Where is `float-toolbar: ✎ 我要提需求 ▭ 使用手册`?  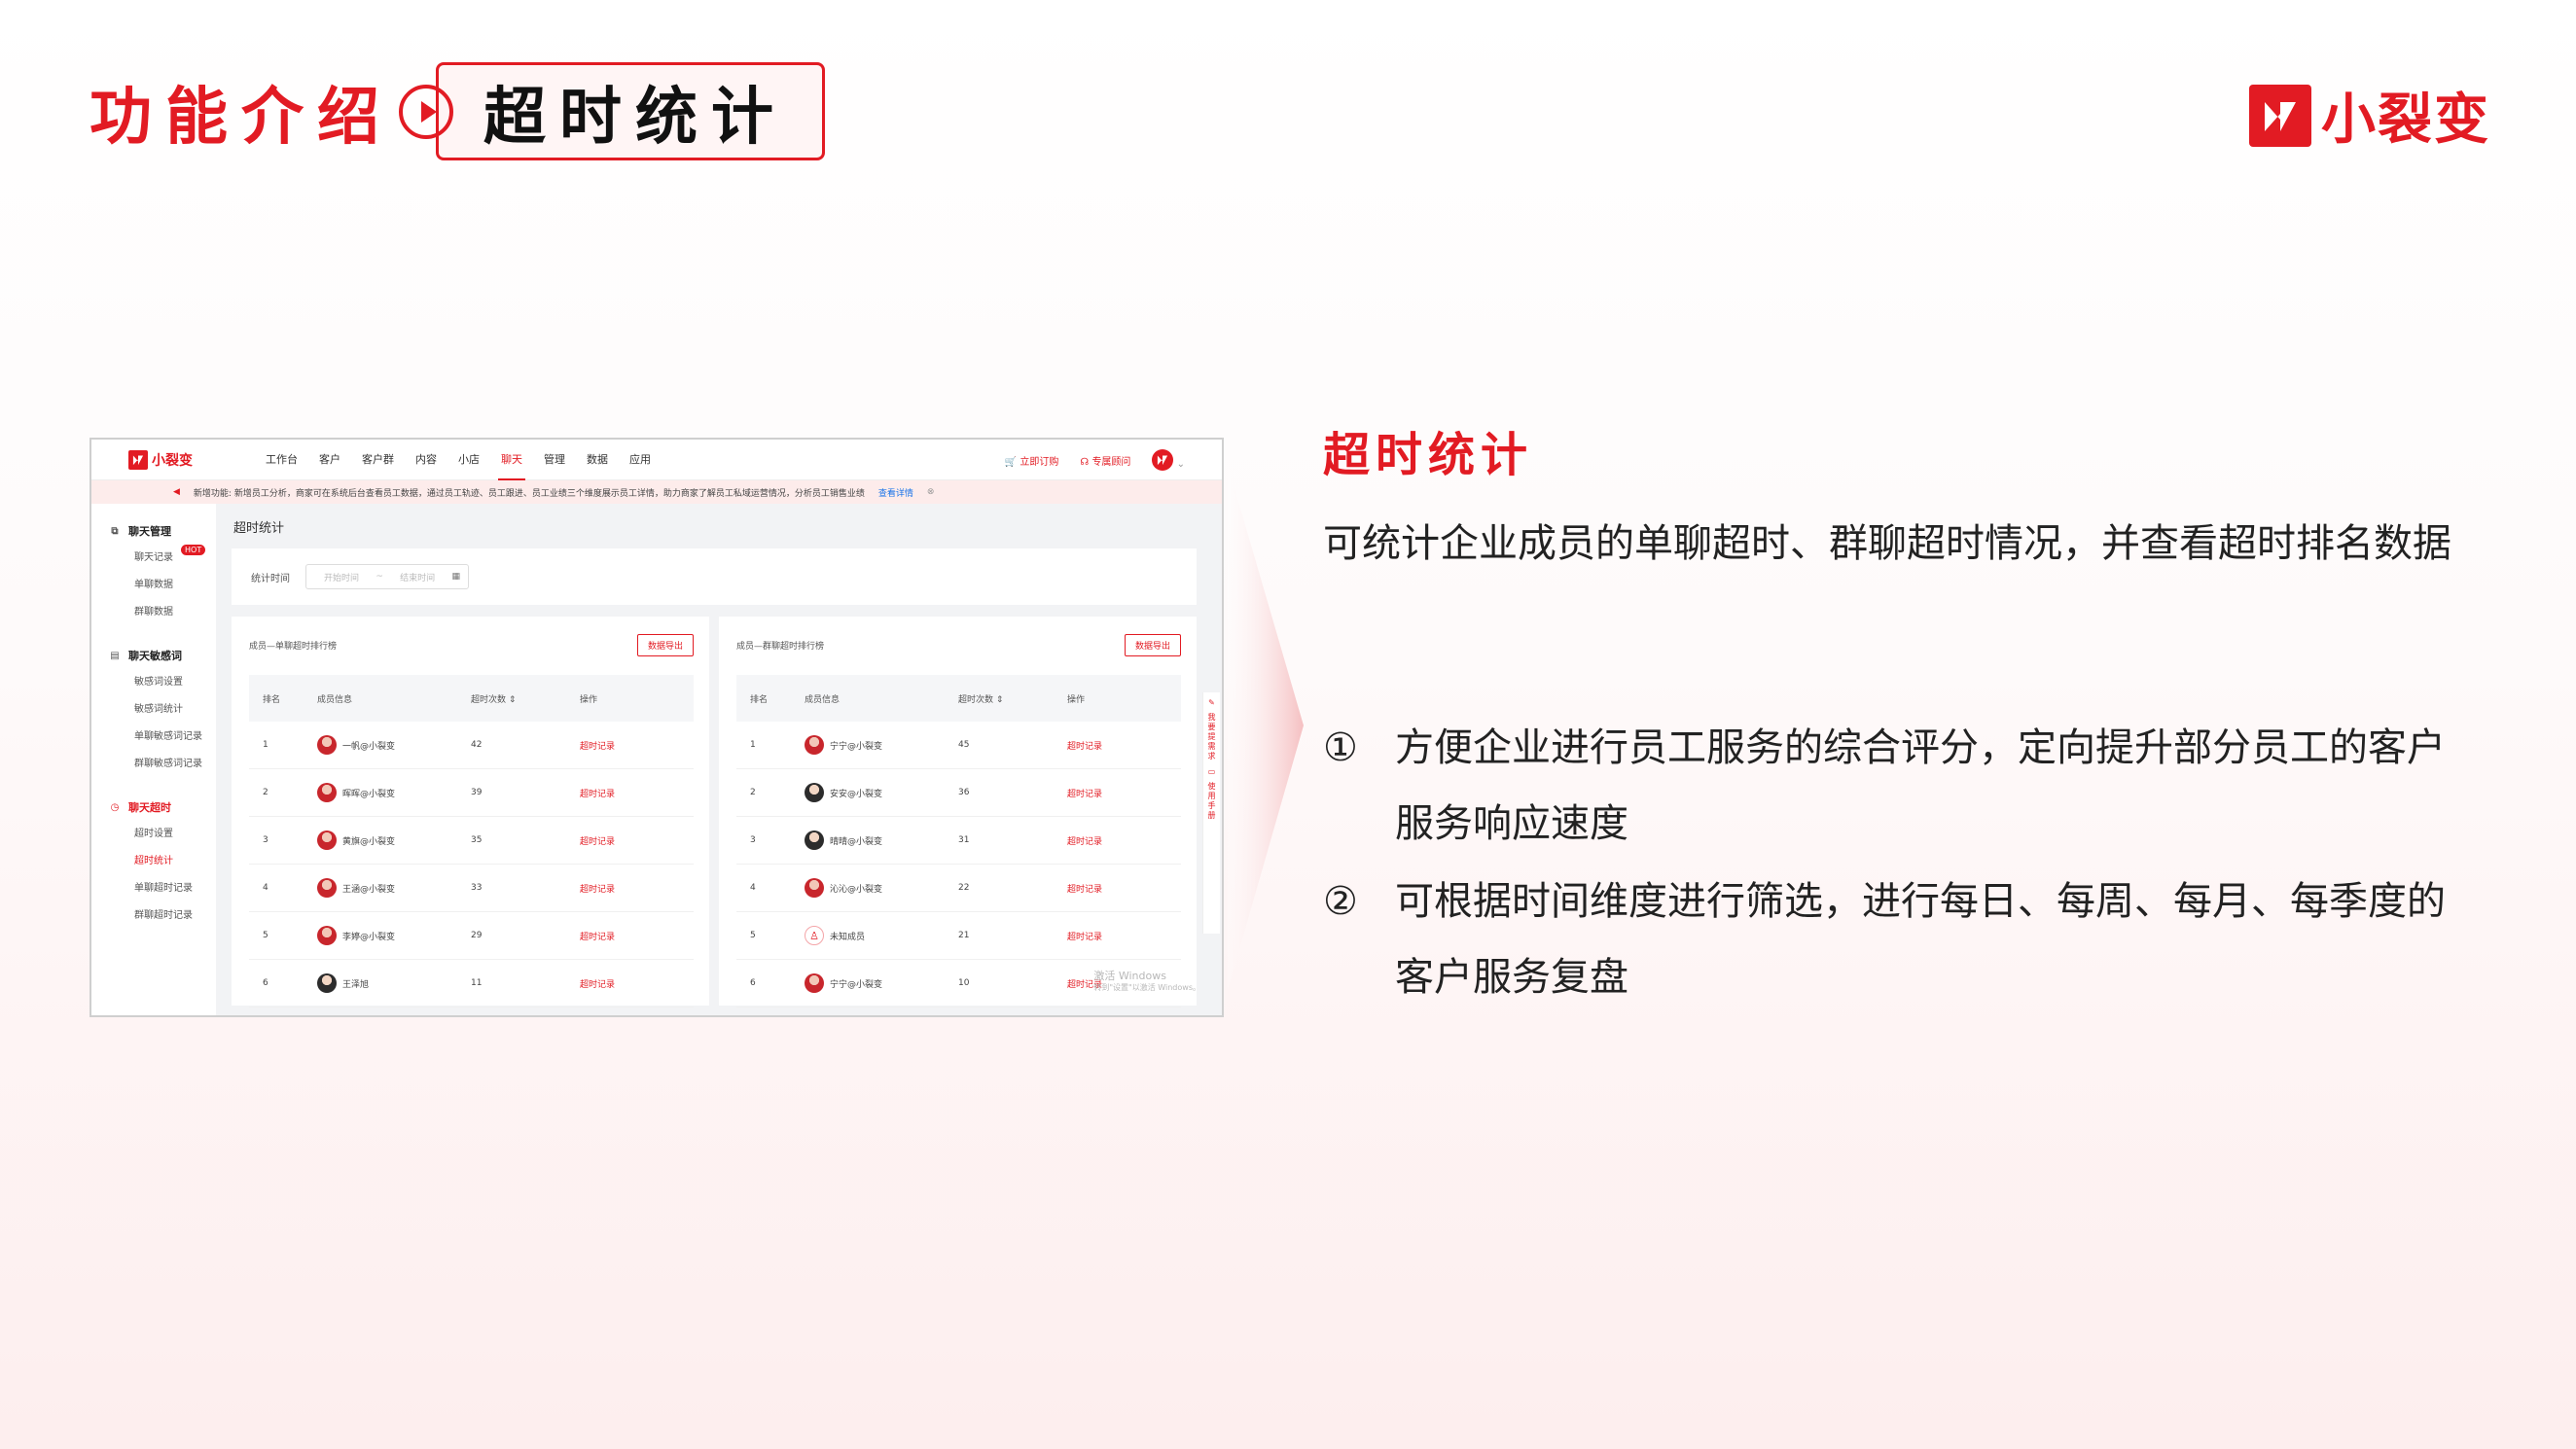 float-toolbar: ✎ 我要提需求 ▭ 使用手册 is located at coordinates (1211, 813).